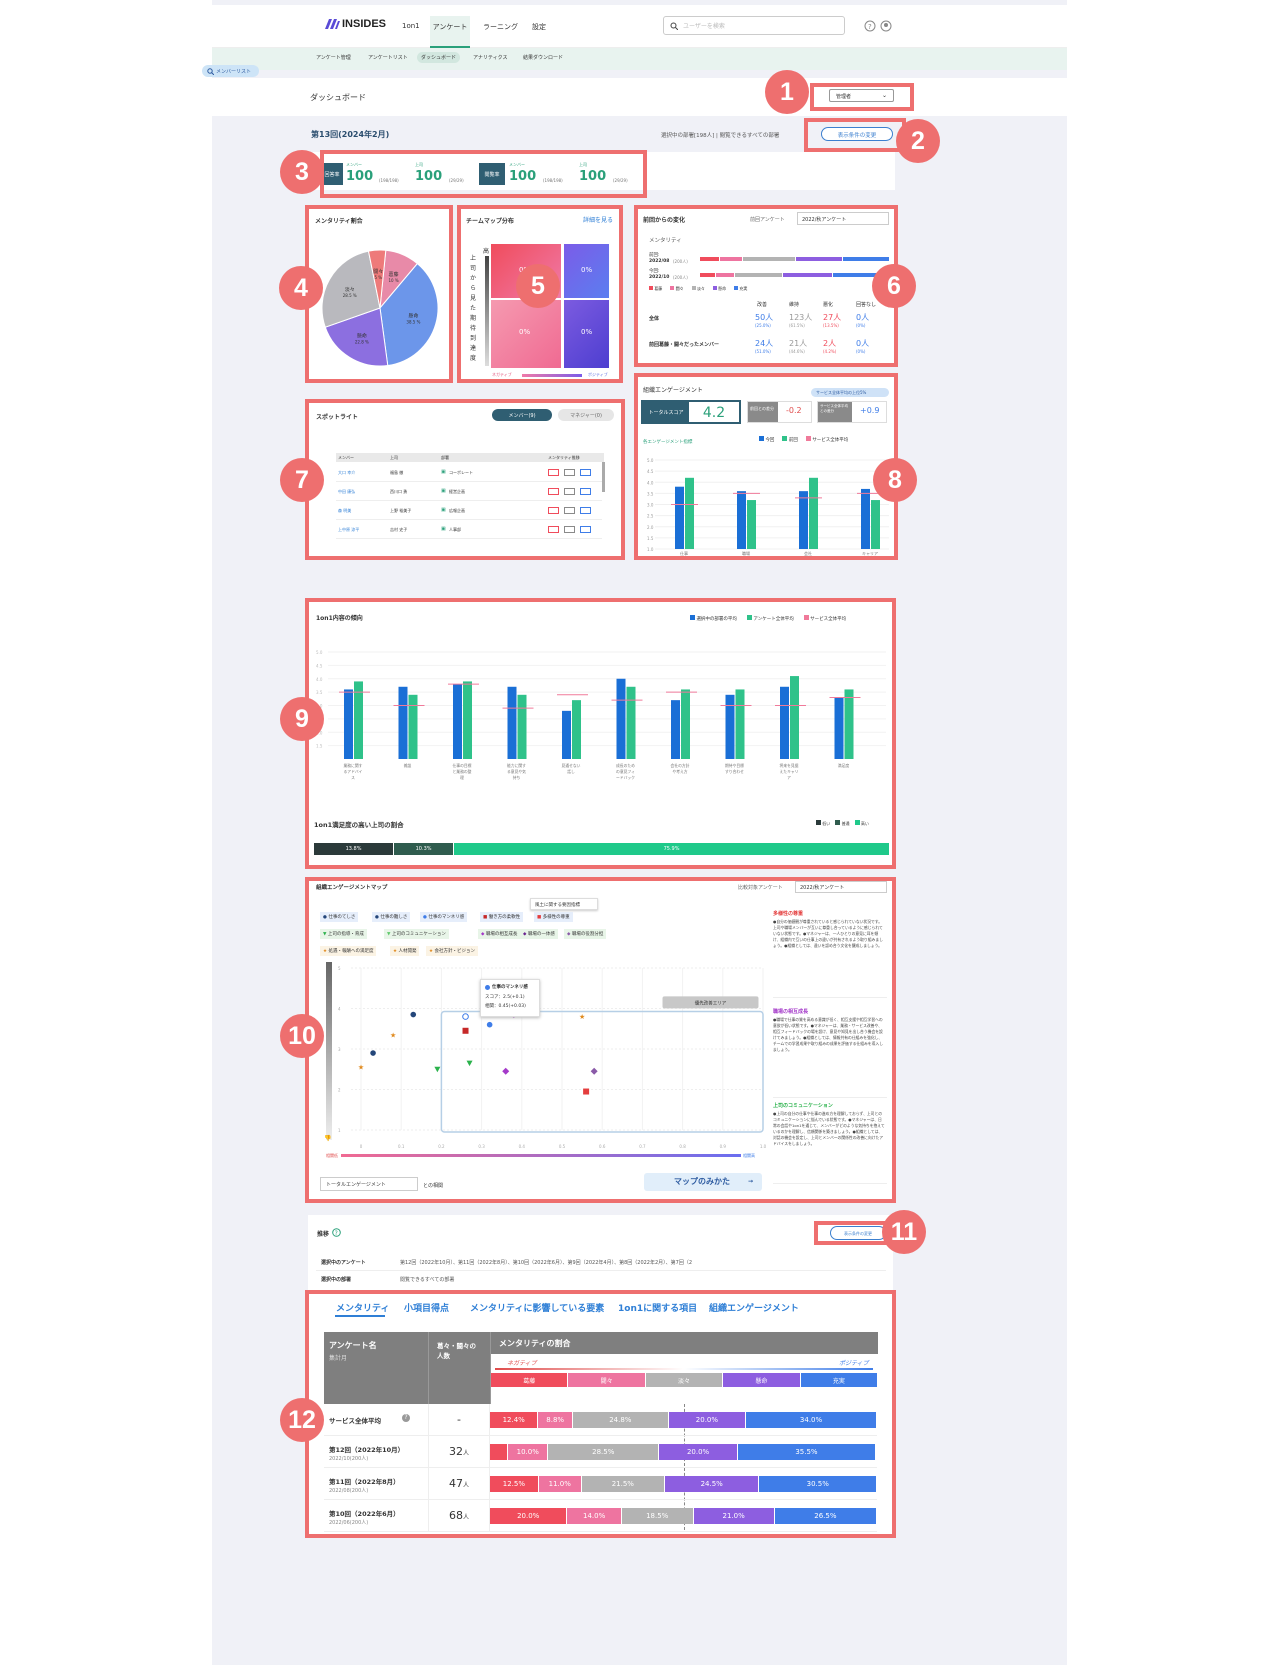 This screenshot has height=1665, width=1281. What do you see at coordinates (490, 57) in the screenshot?
I see `subnav-analytics: アナリティクス` at bounding box center [490, 57].